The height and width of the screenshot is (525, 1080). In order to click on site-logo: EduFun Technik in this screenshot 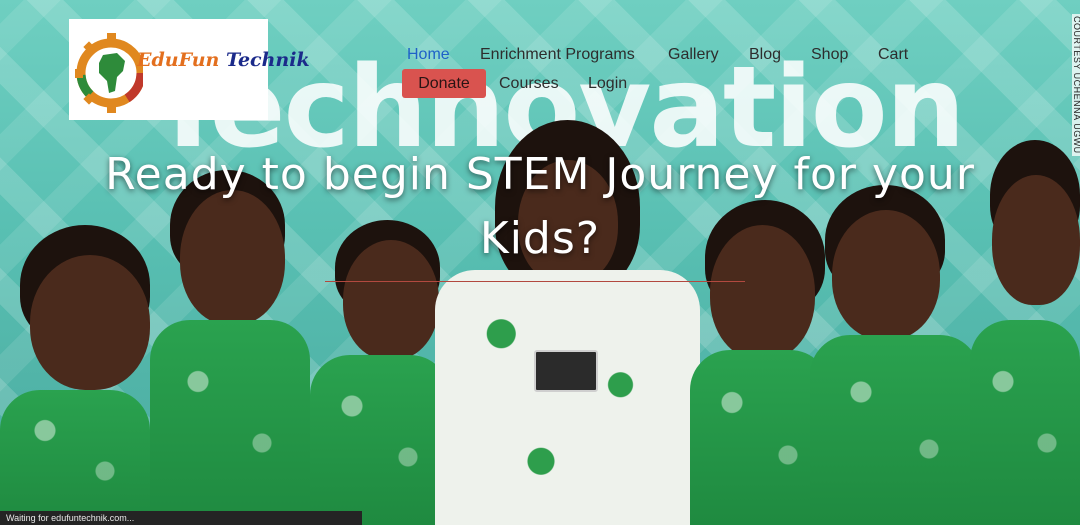, I will do `click(189, 69)`.